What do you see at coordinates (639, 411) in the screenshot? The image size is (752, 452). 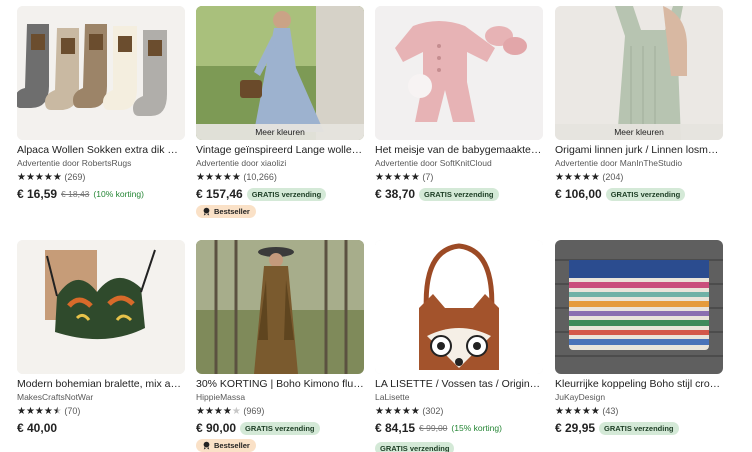 I see `rating: ★★★★★ (43)` at bounding box center [639, 411].